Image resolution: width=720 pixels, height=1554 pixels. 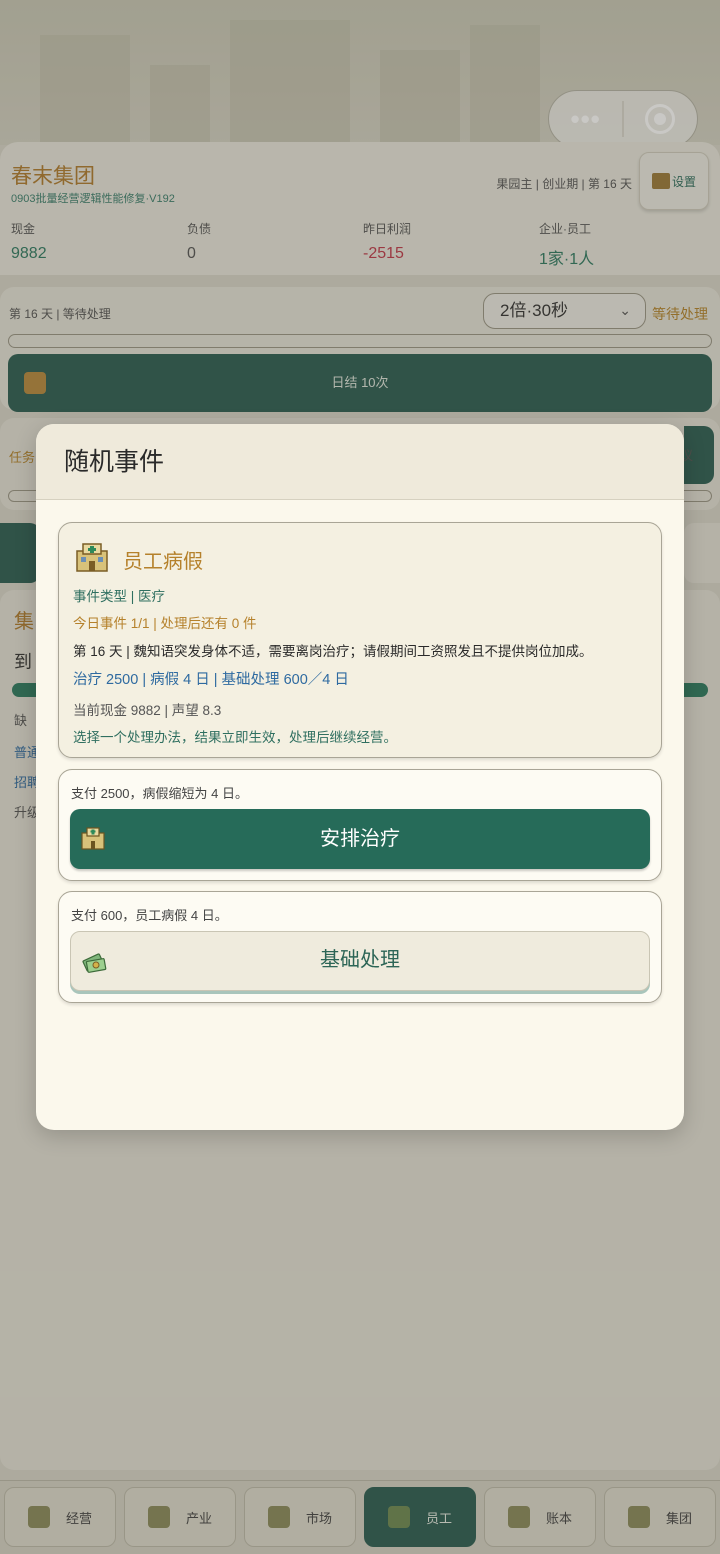 What do you see at coordinates (159, 793) in the screenshot?
I see `option-description: 支付 2500，病假缩短为 4 日。` at bounding box center [159, 793].